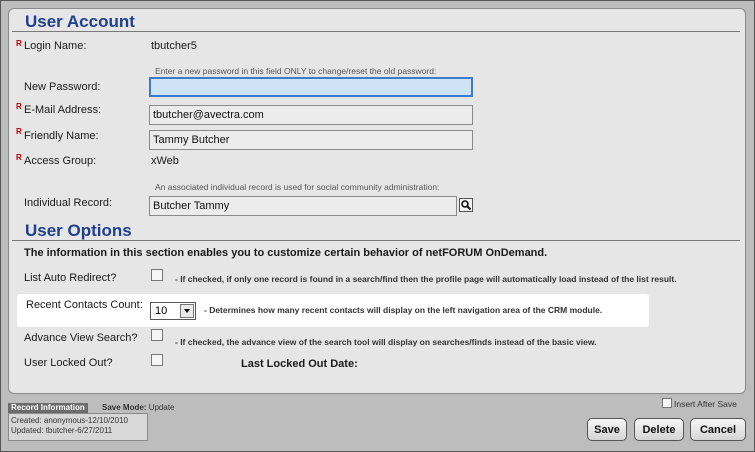  I want to click on insert-after-save: Insert After Save, so click(699, 403).